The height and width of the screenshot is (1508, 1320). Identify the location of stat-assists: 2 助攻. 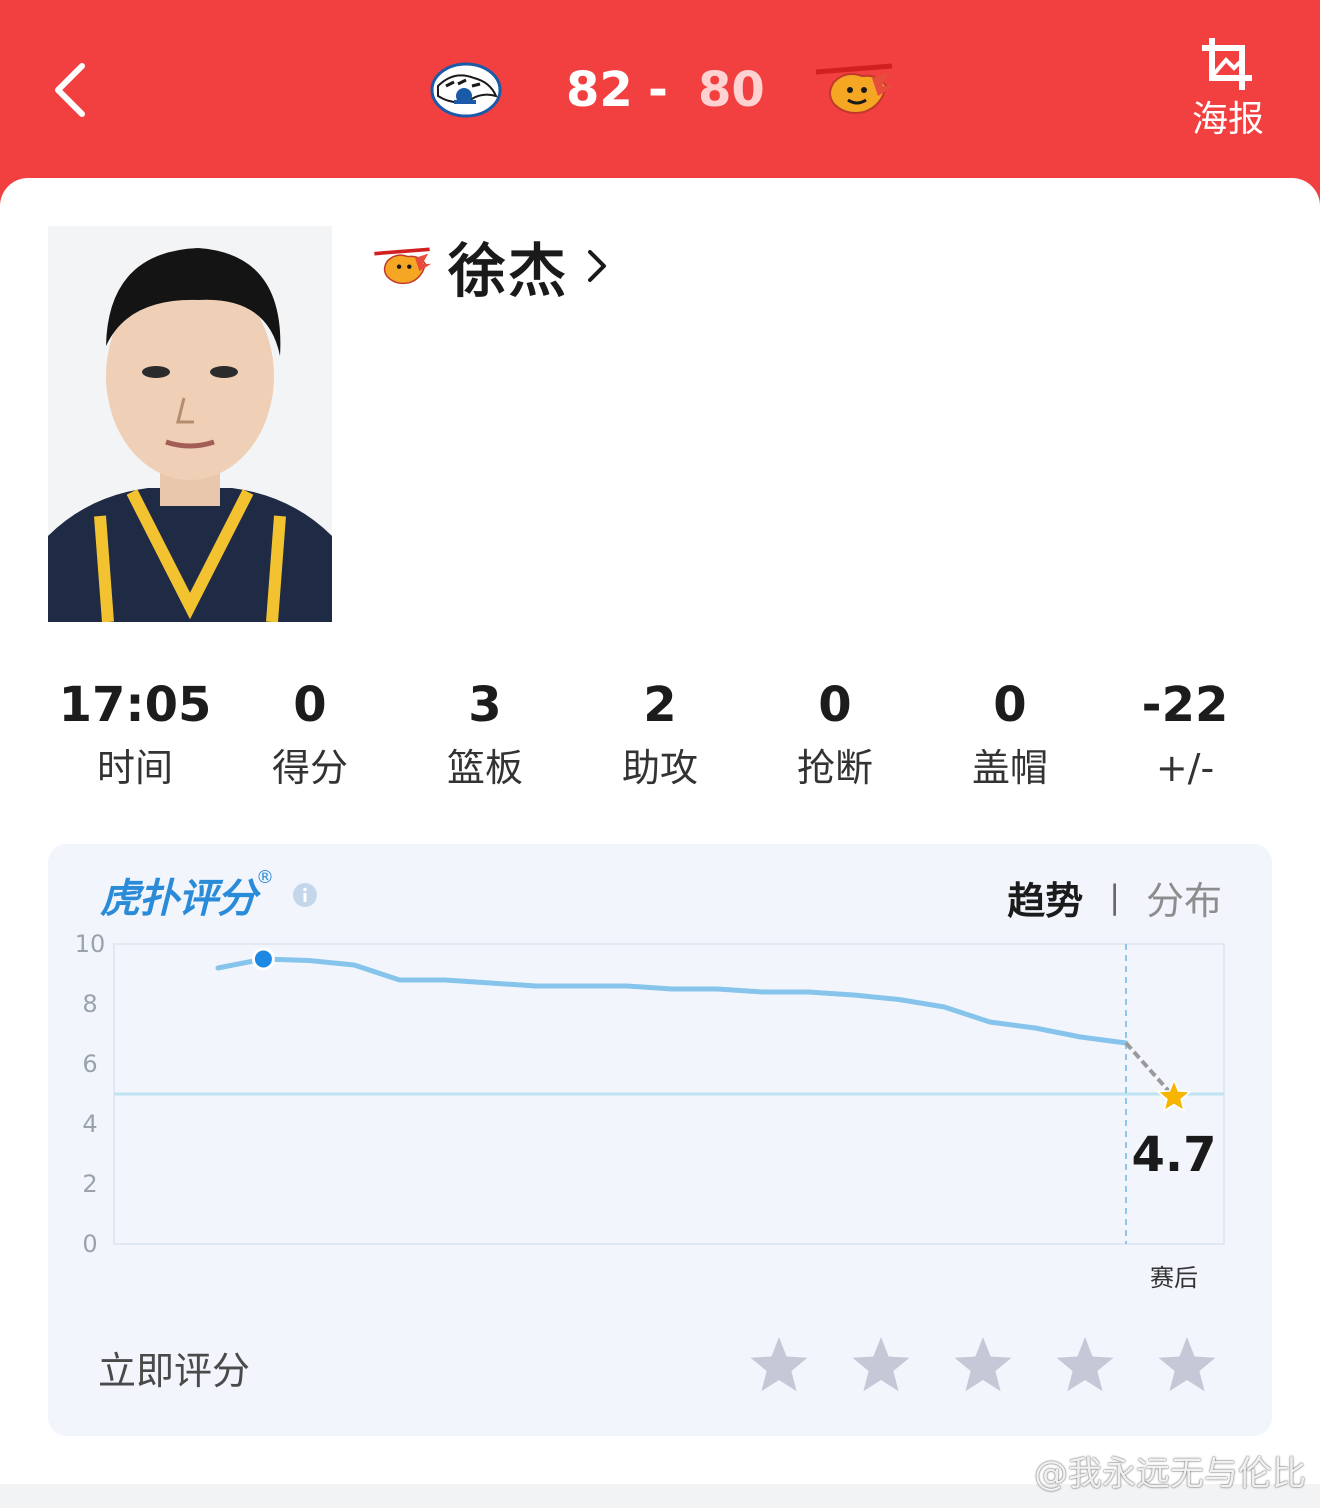
(660, 739).